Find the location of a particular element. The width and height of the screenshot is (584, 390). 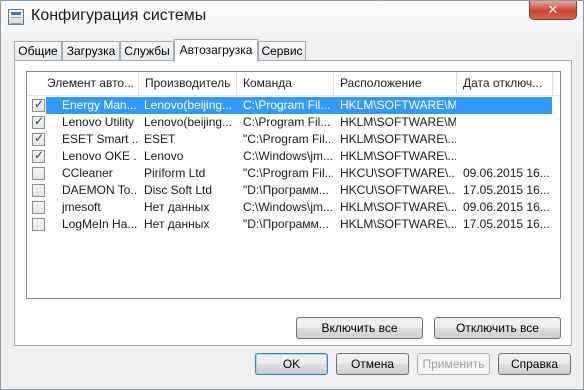

cell-vendor: ESET is located at coordinates (160, 139).